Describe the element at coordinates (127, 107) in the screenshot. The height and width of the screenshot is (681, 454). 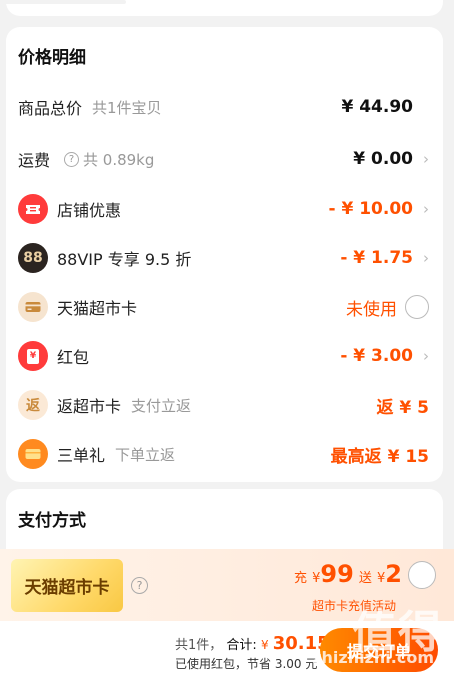
I see `goods-count: 共1件宝贝` at that location.